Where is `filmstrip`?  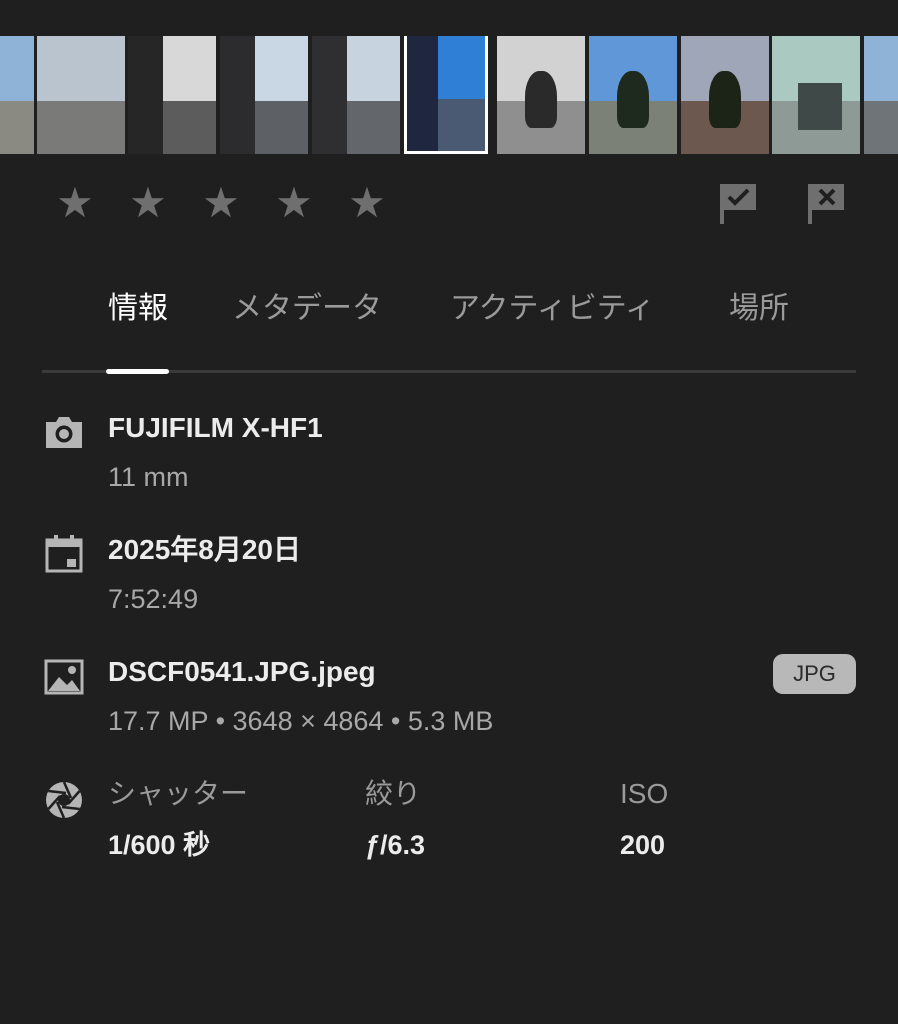 filmstrip is located at coordinates (449, 95).